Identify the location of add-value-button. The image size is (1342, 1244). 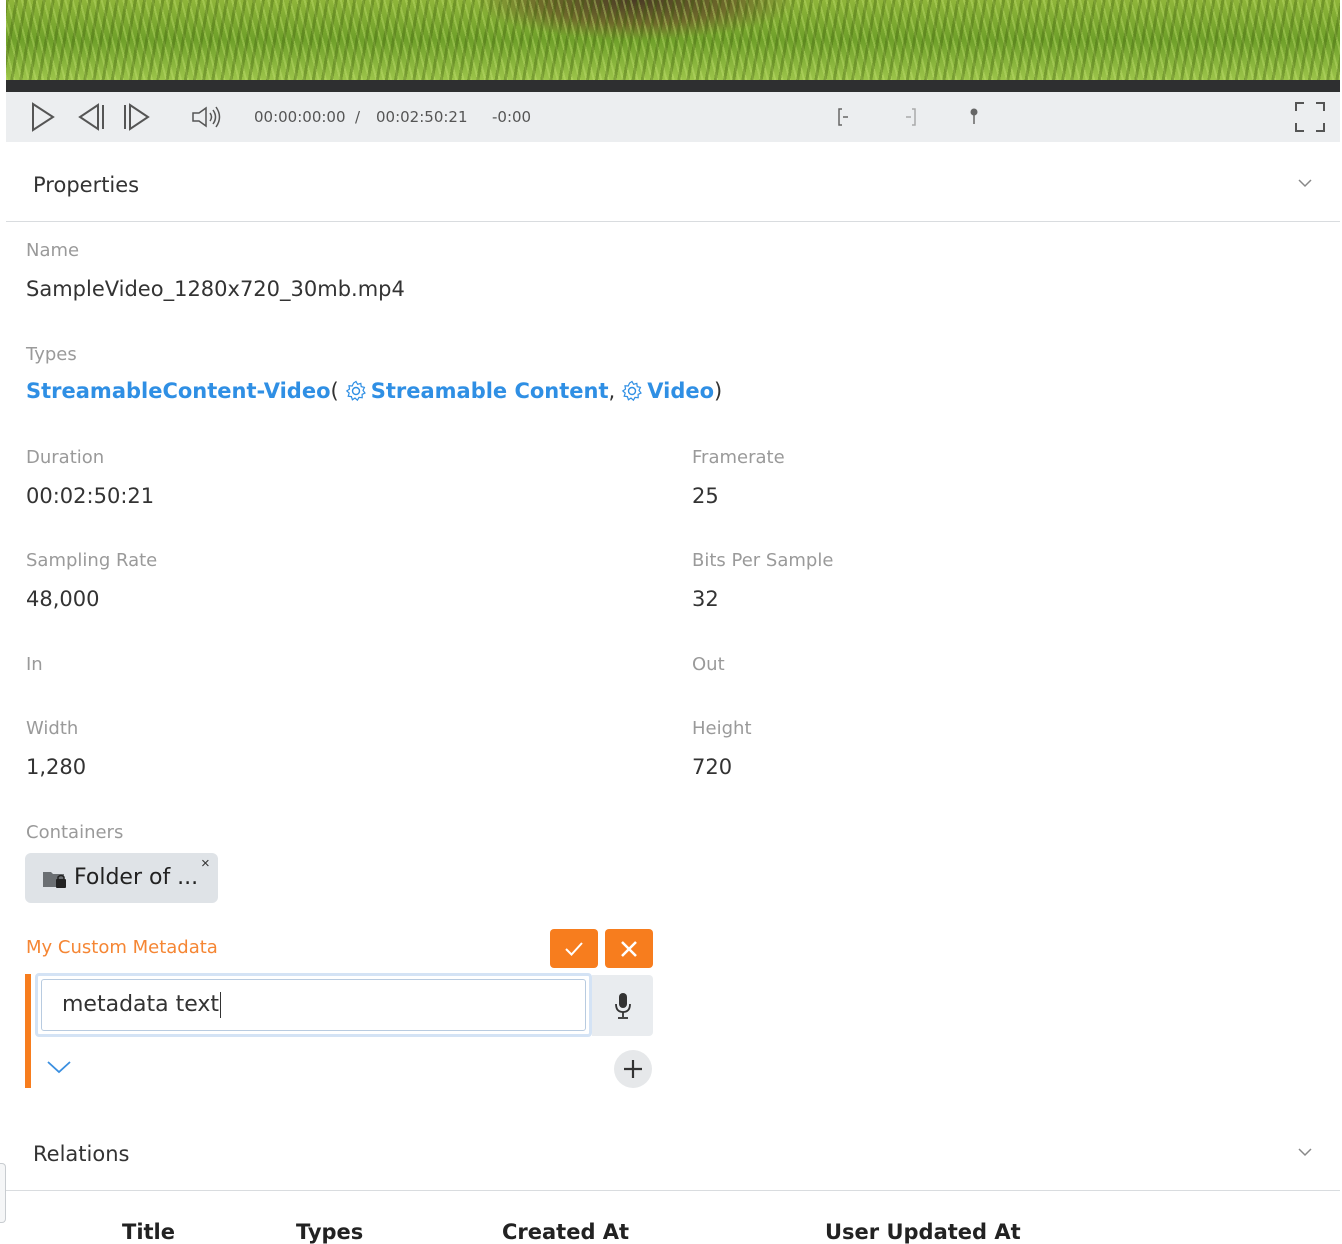
(633, 1069).